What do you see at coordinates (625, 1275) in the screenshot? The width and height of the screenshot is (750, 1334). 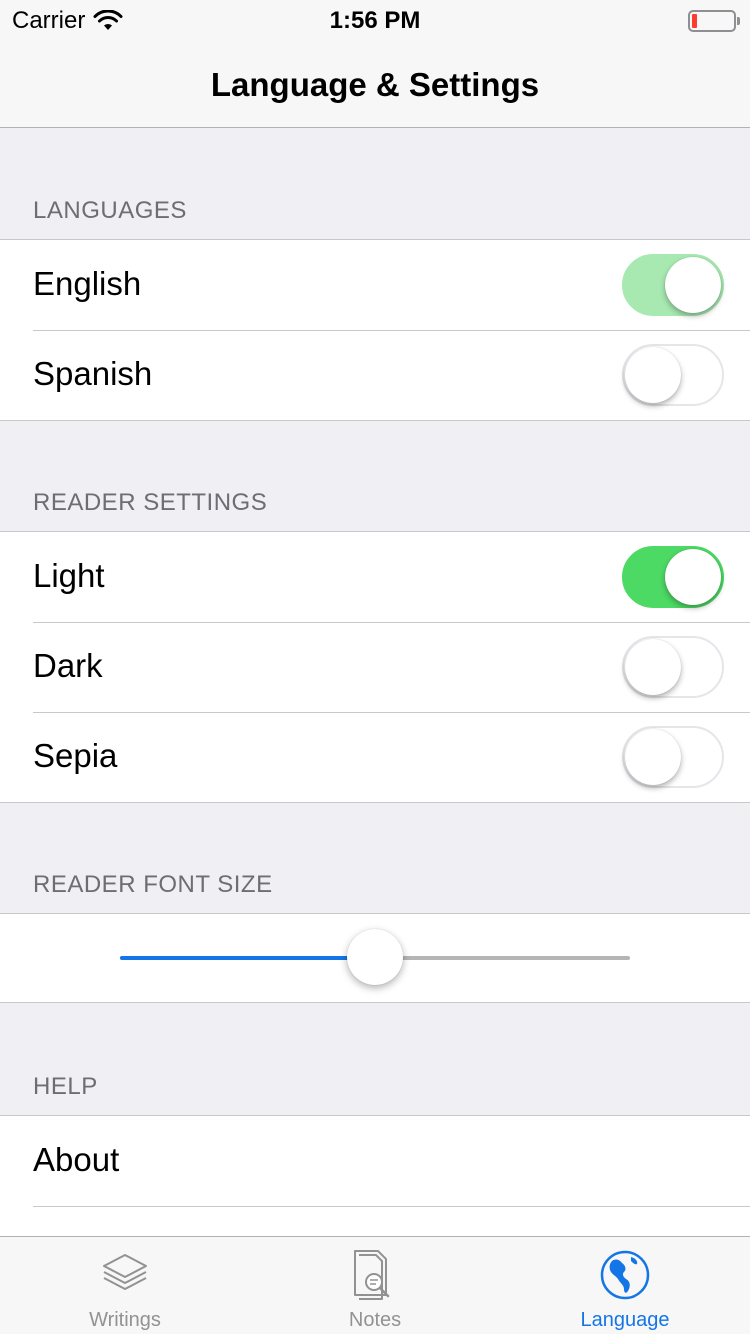 I see `globe-icon` at bounding box center [625, 1275].